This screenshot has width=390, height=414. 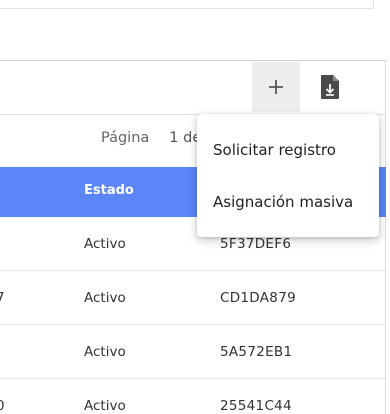 What do you see at coordinates (193, 396) in the screenshot?
I see `table-row: 0 Activo 25541C44` at bounding box center [193, 396].